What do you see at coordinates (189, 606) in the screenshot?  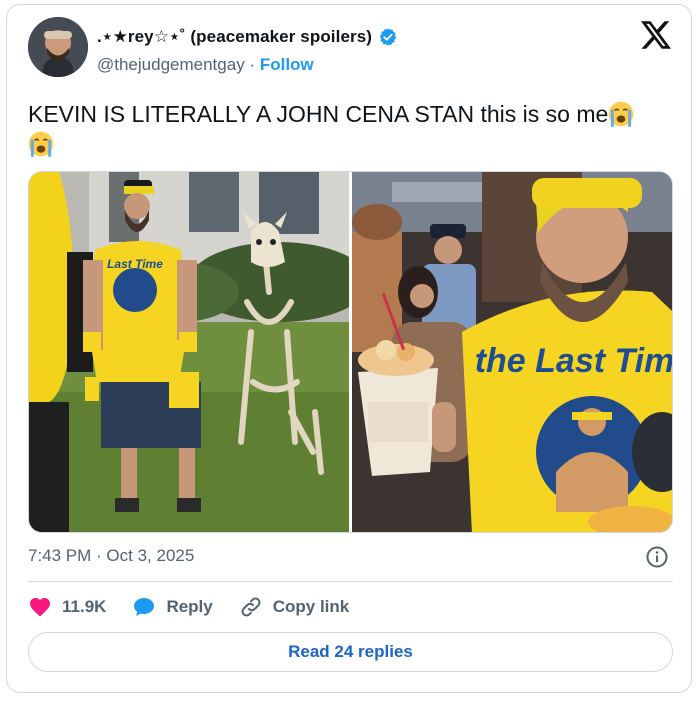 I see `reply-label: Reply` at bounding box center [189, 606].